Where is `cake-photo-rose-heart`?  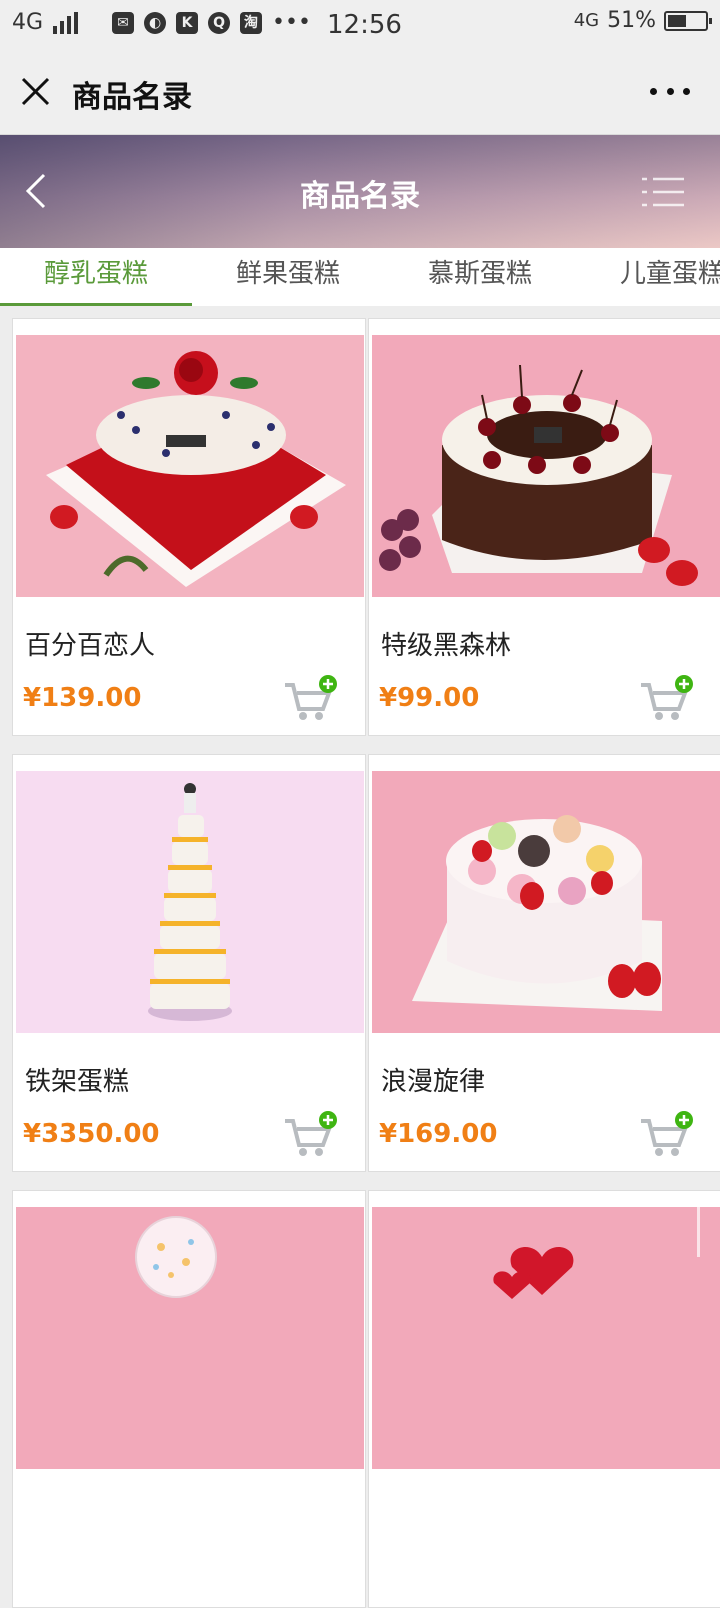
cake-photo-rose-heart is located at coordinates (190, 466).